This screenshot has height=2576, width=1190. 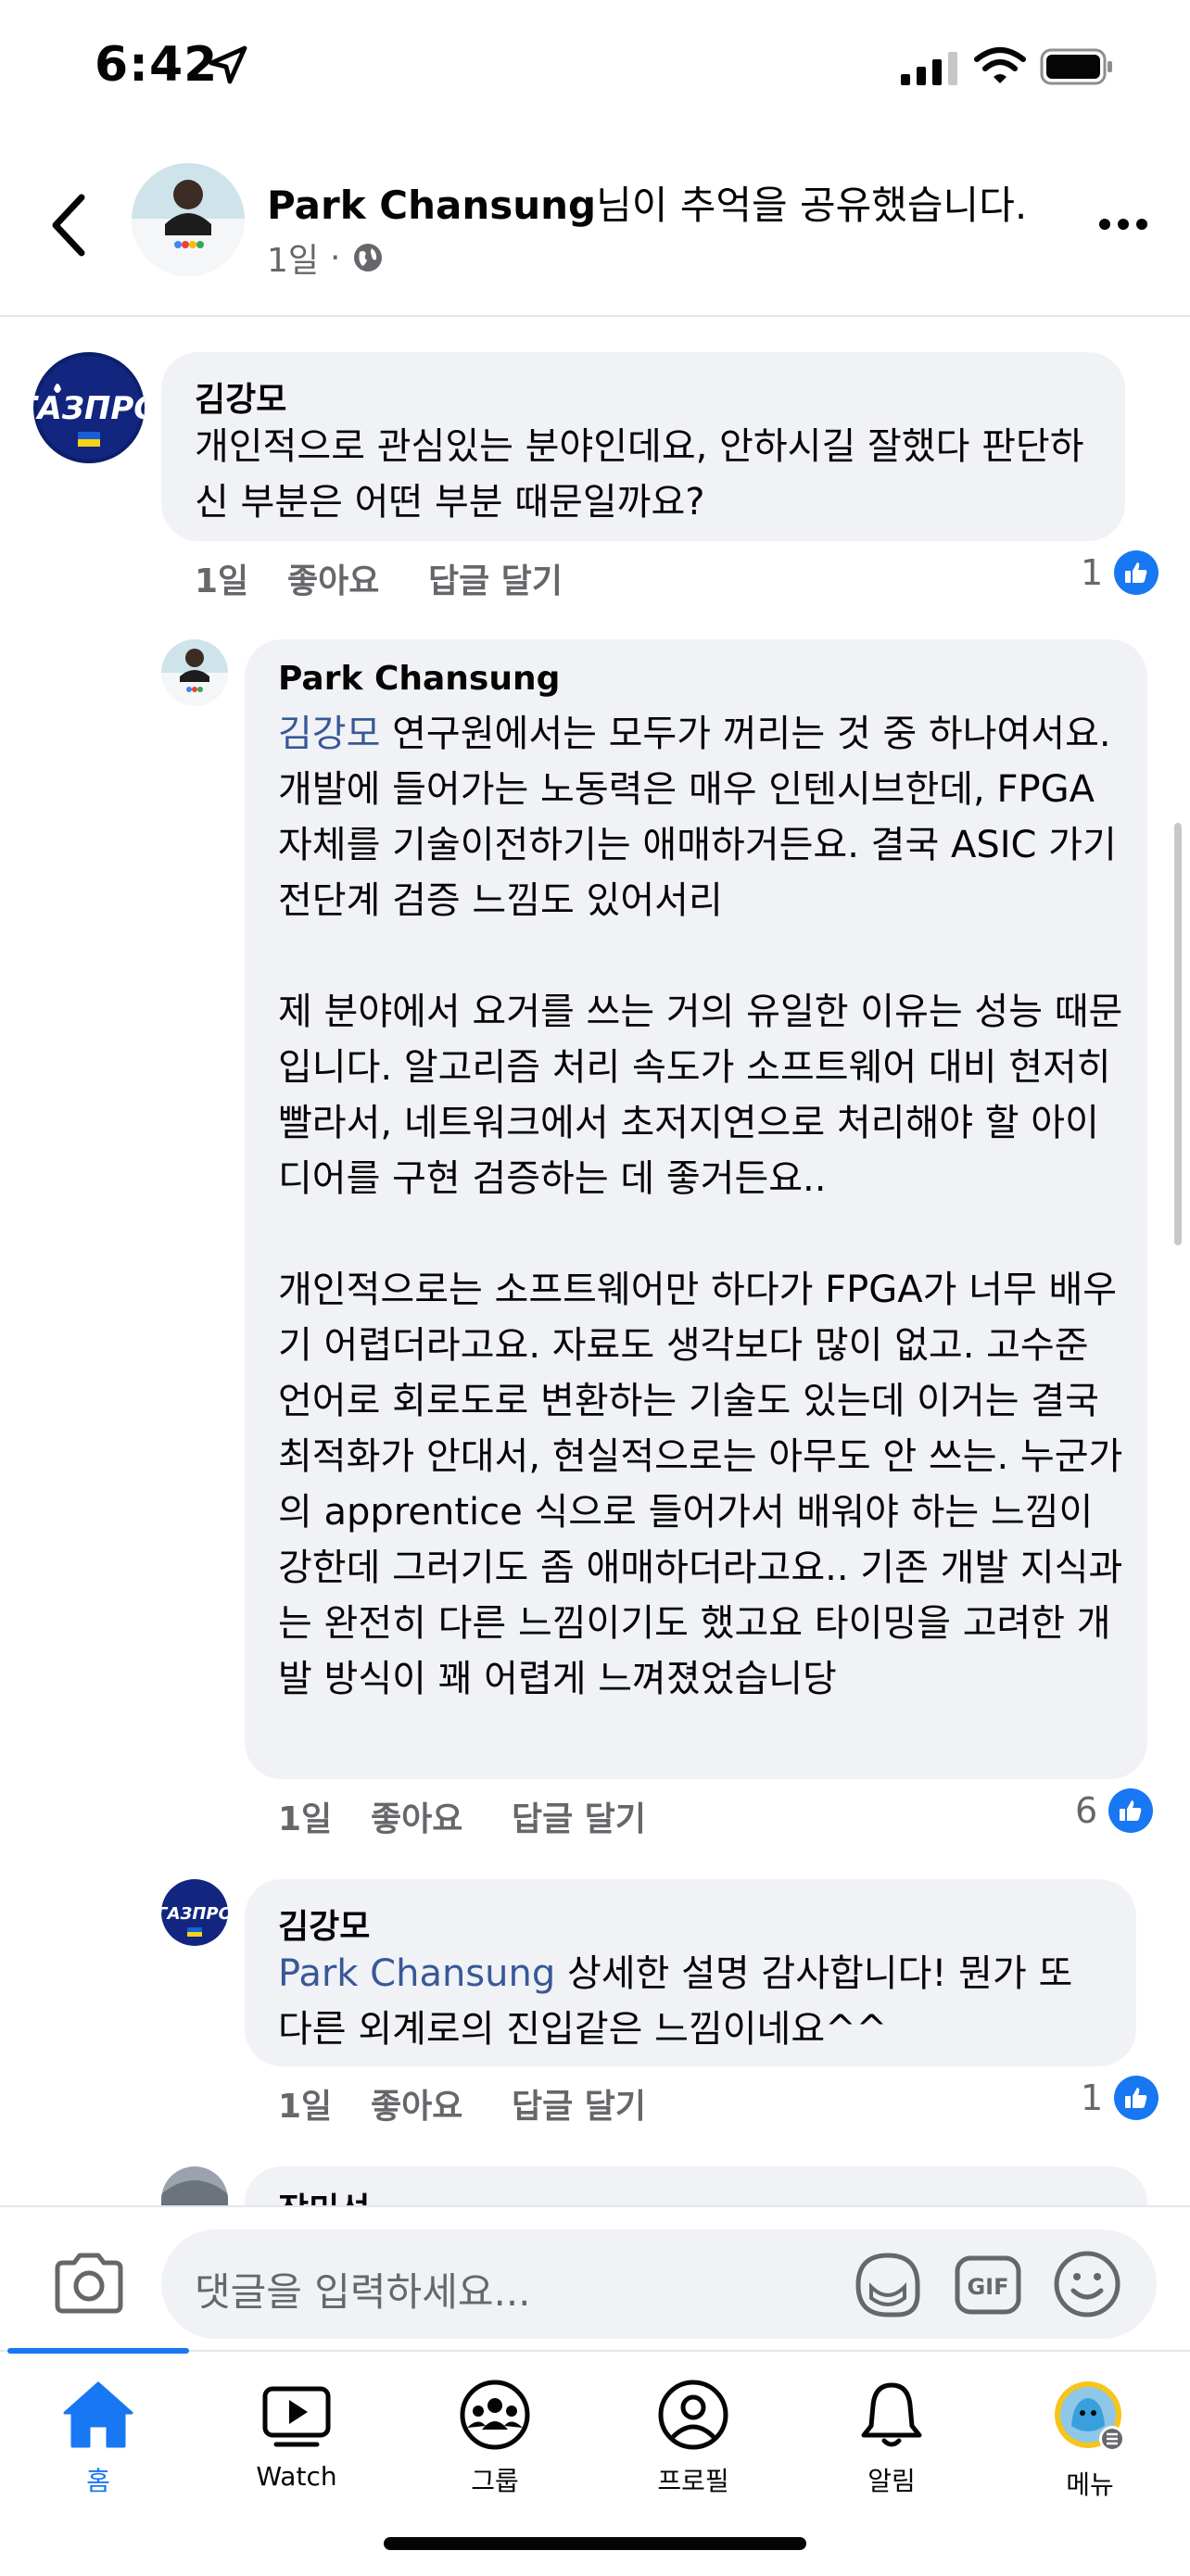 I want to click on tab-label: 메뉴, so click(x=1090, y=2484).